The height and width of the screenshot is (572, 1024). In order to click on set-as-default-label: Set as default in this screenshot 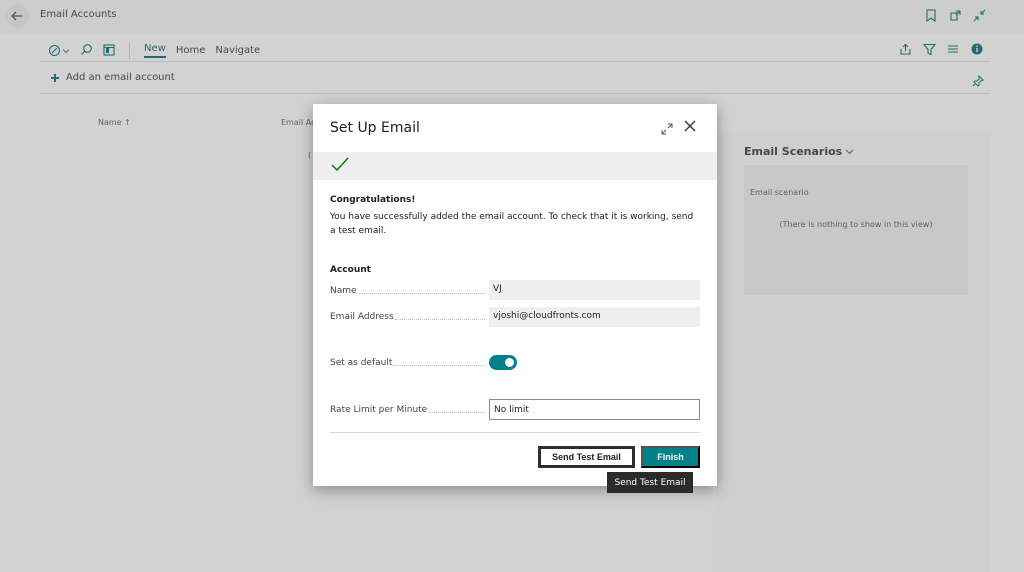, I will do `click(361, 363)`.